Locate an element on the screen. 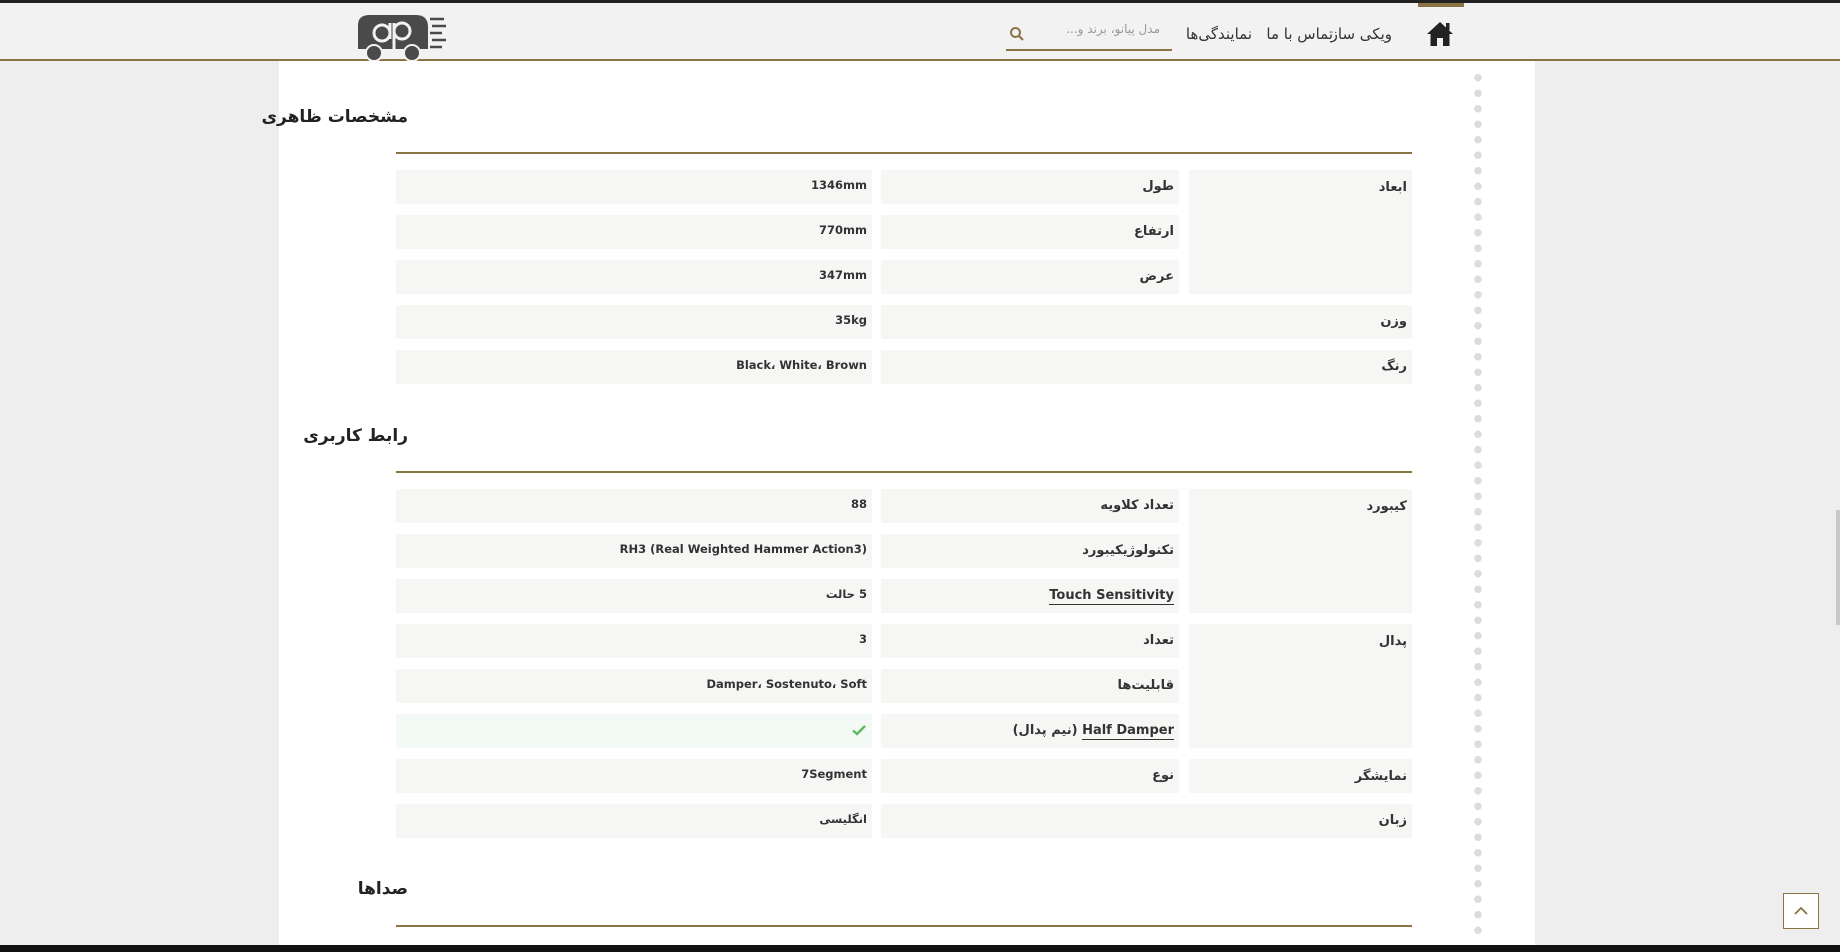 The height and width of the screenshot is (952, 1840). spec-label: زبان is located at coordinates (1392, 820).